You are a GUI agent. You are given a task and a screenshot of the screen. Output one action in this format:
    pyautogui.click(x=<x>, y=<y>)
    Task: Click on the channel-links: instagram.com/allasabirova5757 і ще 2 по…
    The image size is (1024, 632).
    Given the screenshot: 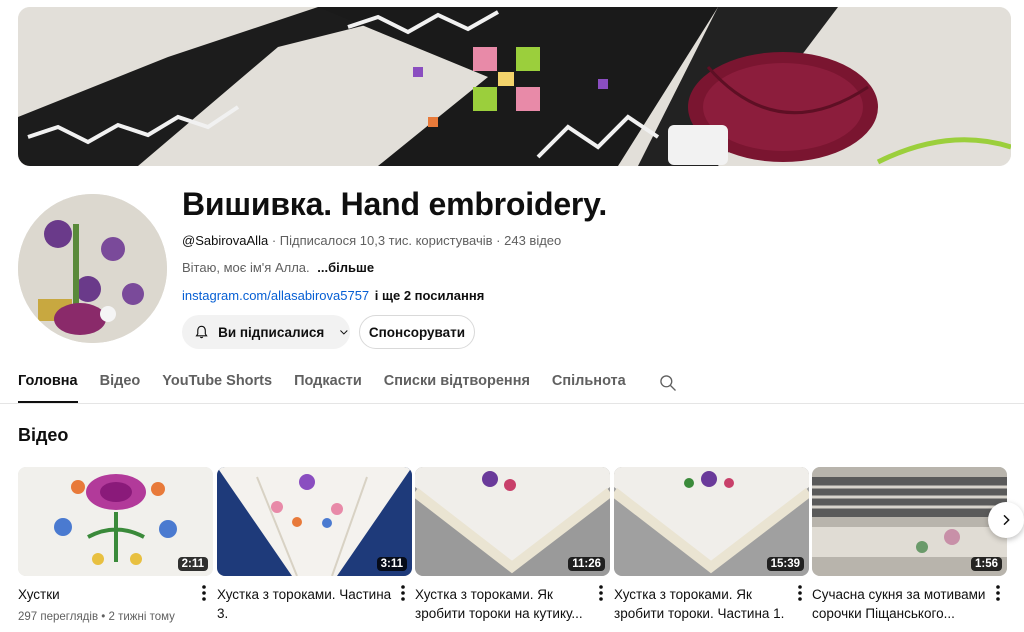 What is the action you would take?
    pyautogui.click(x=333, y=295)
    